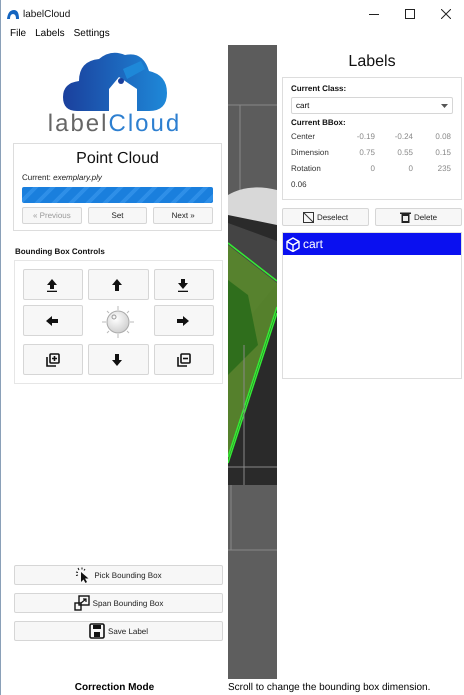 This screenshot has width=464, height=695. I want to click on trash-icon, so click(405, 217).